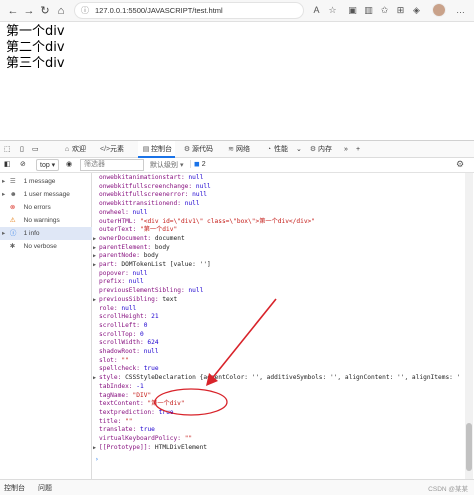 This screenshot has height=495, width=474. What do you see at coordinates (320, 149) in the screenshot?
I see `tab-memory: ⚙ 内存` at bounding box center [320, 149].